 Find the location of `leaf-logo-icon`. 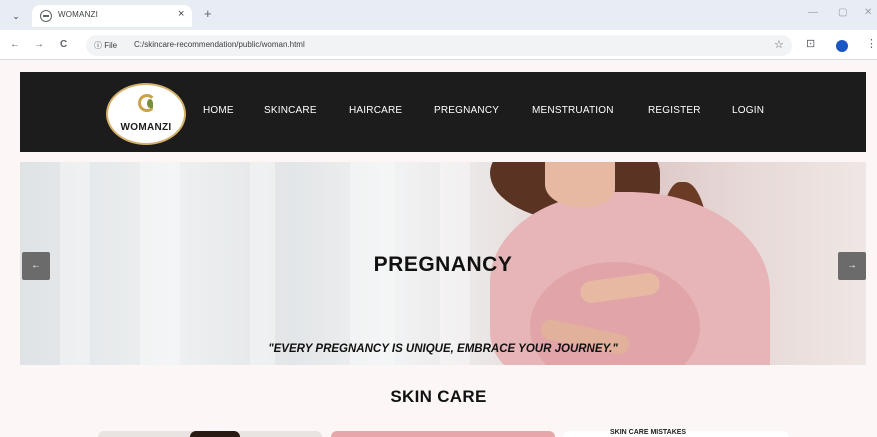

leaf-logo-icon is located at coordinates (147, 103).